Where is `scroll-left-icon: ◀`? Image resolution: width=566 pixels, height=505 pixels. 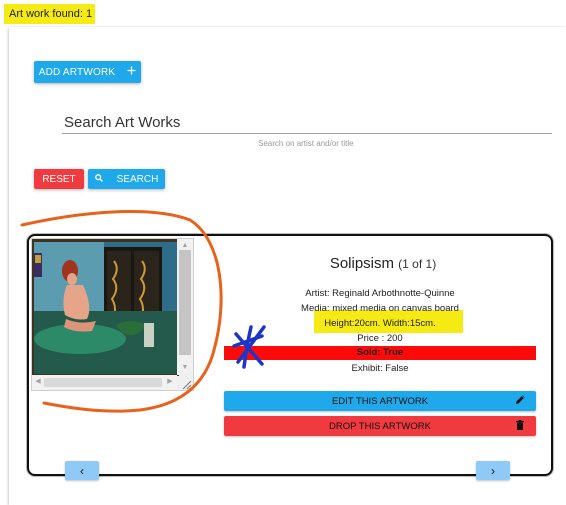
scroll-left-icon: ◀ is located at coordinates (38, 382).